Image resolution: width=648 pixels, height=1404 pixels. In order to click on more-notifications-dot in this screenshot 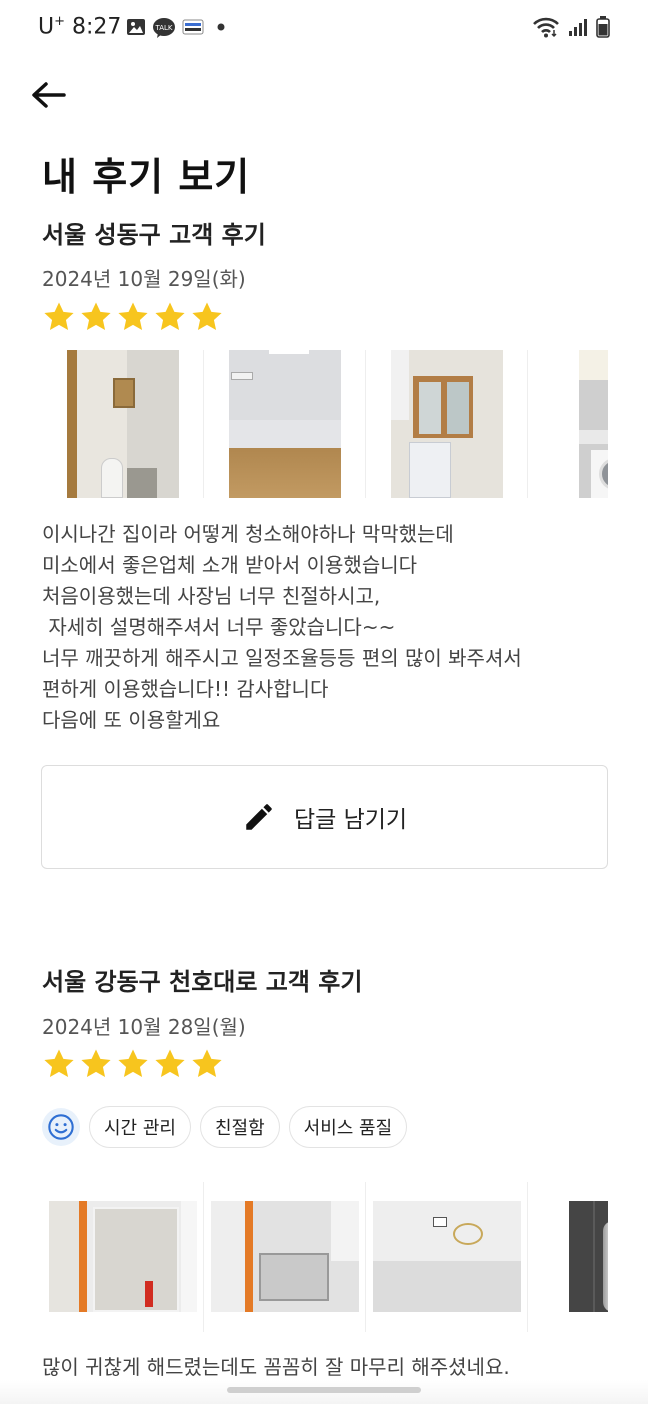, I will do `click(221, 27)`.